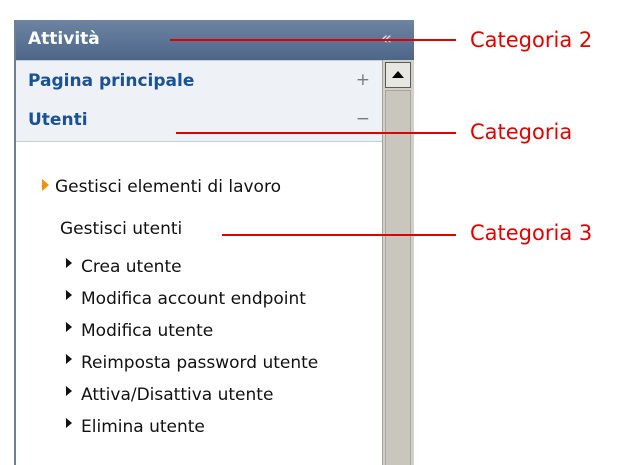 Image resolution: width=620 pixels, height=465 pixels. What do you see at coordinates (193, 299) in the screenshot?
I see `list-item-label: Modifica account endpoint` at bounding box center [193, 299].